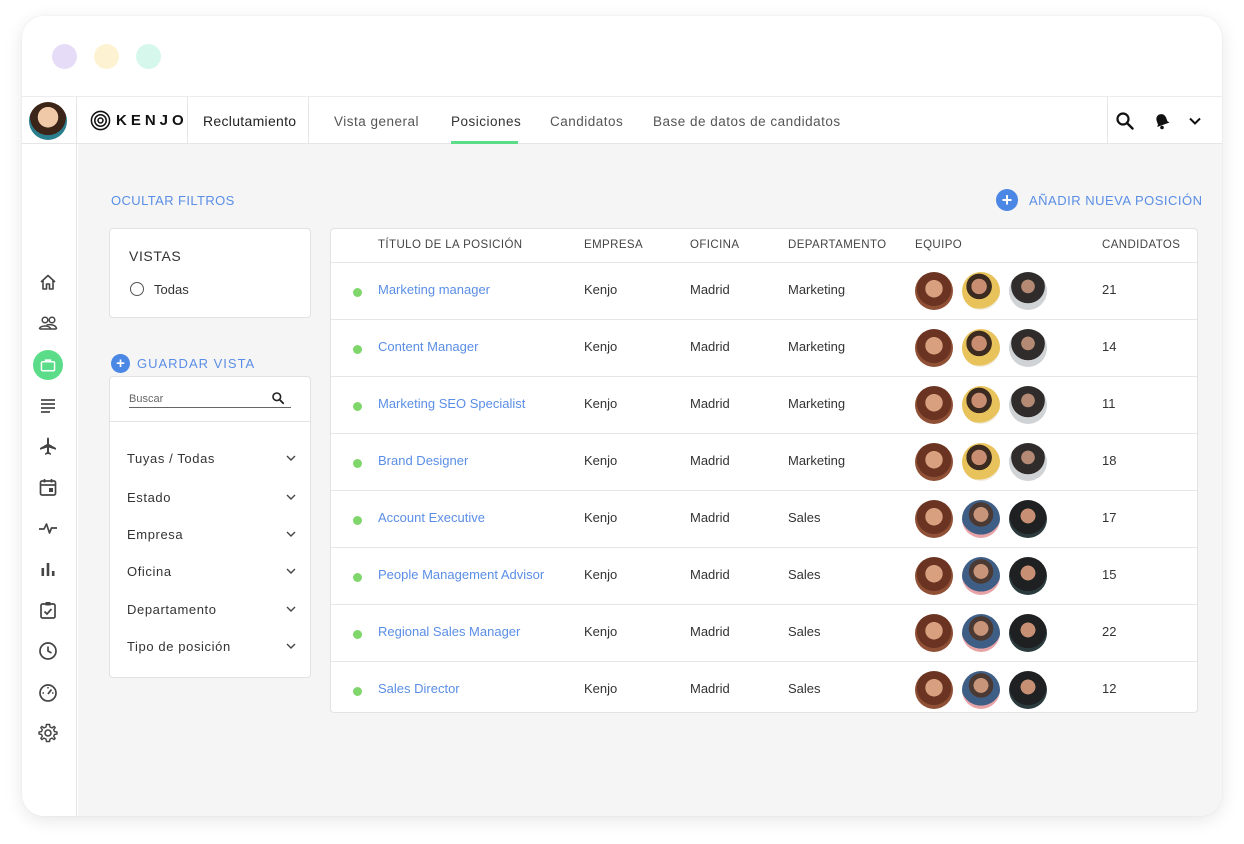  What do you see at coordinates (139, 120) in the screenshot?
I see `kenjo-logo: KENJO` at bounding box center [139, 120].